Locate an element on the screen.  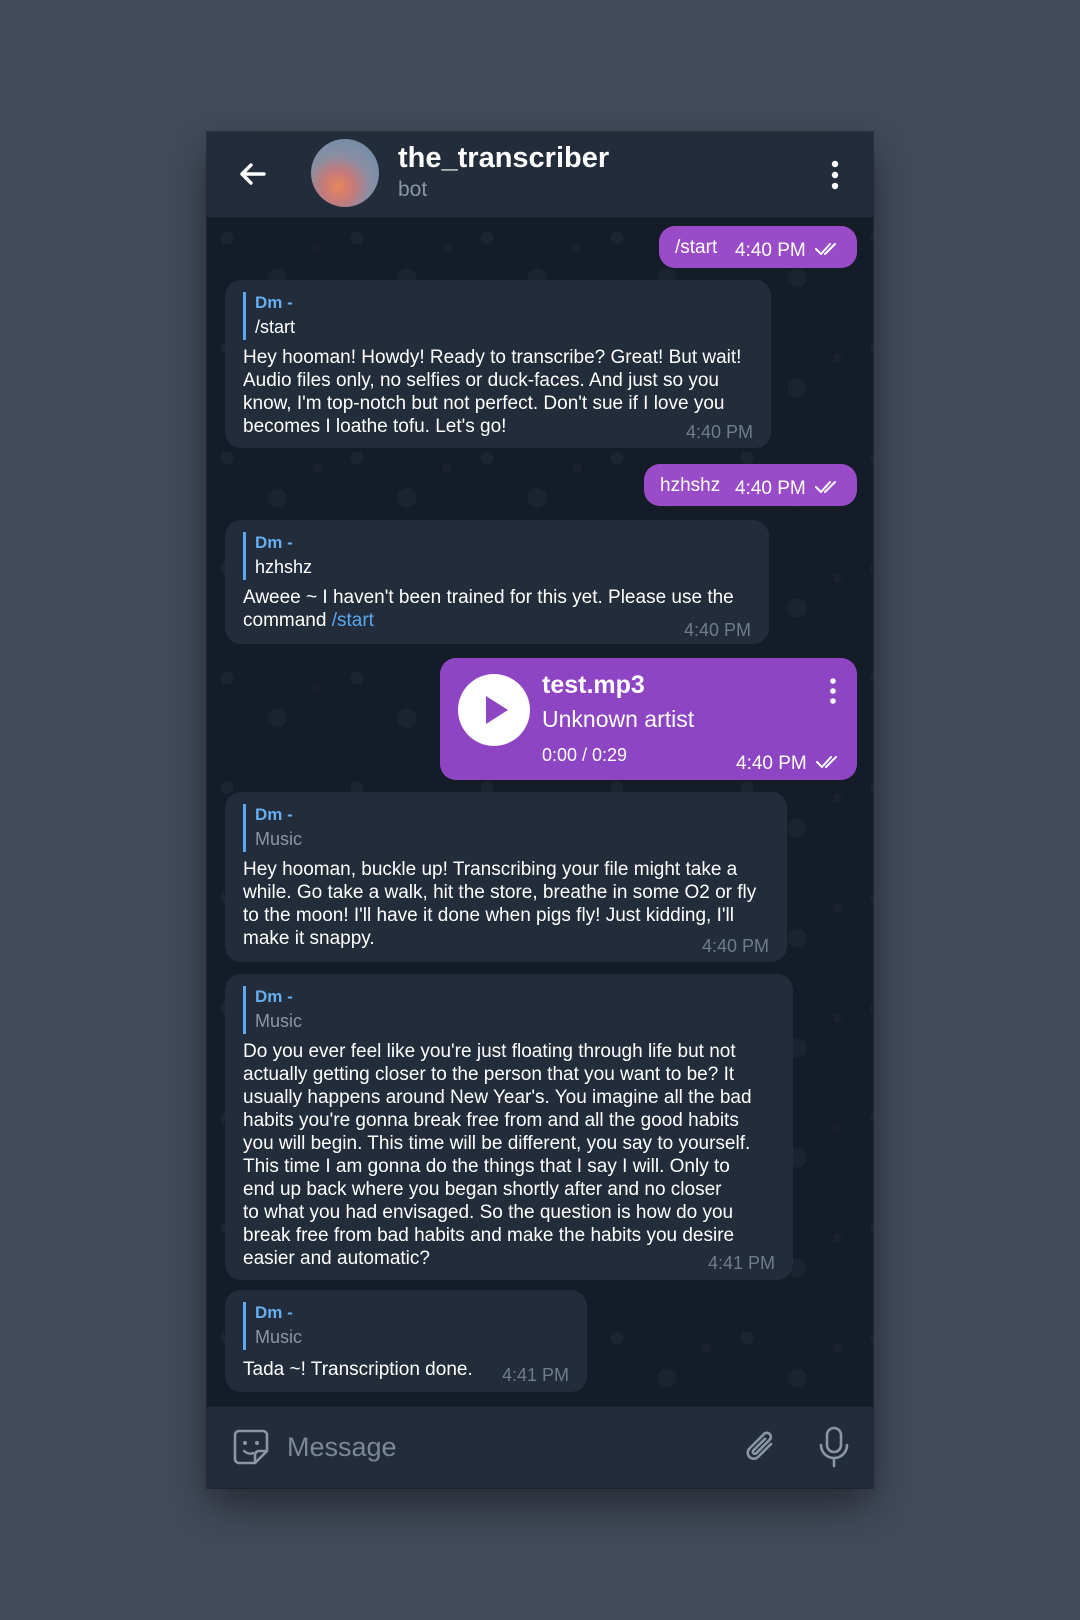
avatar is located at coordinates (345, 173).